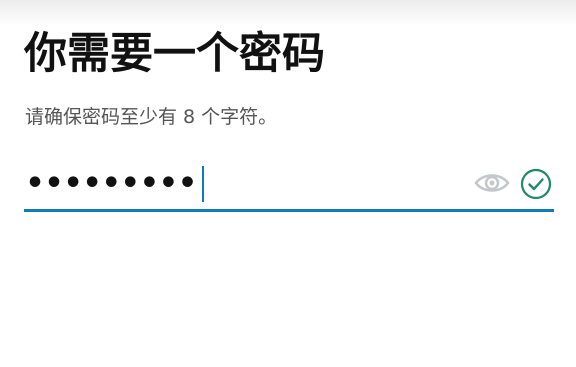 This screenshot has height=367, width=576. Describe the element at coordinates (202, 184) in the screenshot. I see `text-caret` at that location.